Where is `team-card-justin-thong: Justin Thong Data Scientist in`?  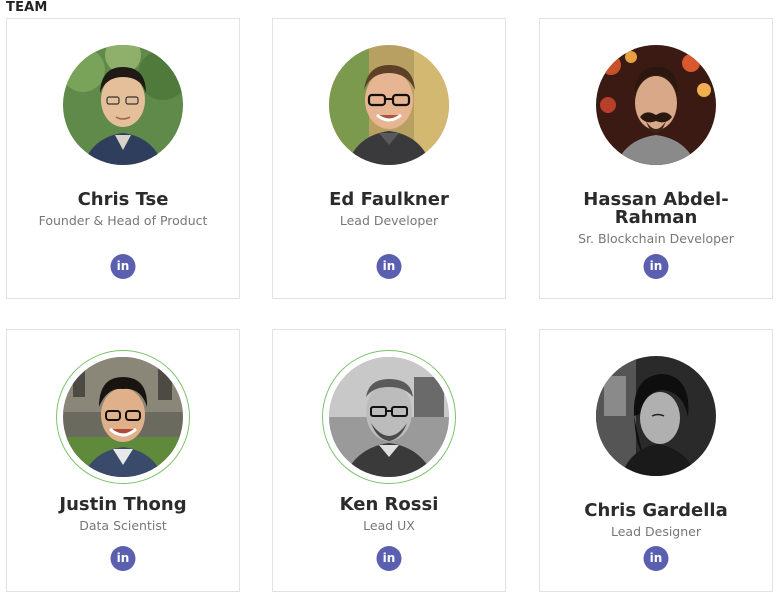
team-card-justin-thong: Justin Thong Data Scientist in is located at coordinates (123, 460).